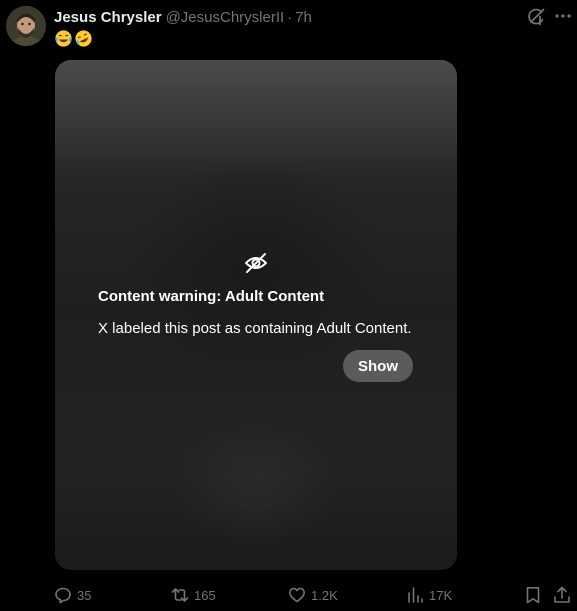 The height and width of the screenshot is (611, 577). I want to click on views-button: 17K, so click(429, 595).